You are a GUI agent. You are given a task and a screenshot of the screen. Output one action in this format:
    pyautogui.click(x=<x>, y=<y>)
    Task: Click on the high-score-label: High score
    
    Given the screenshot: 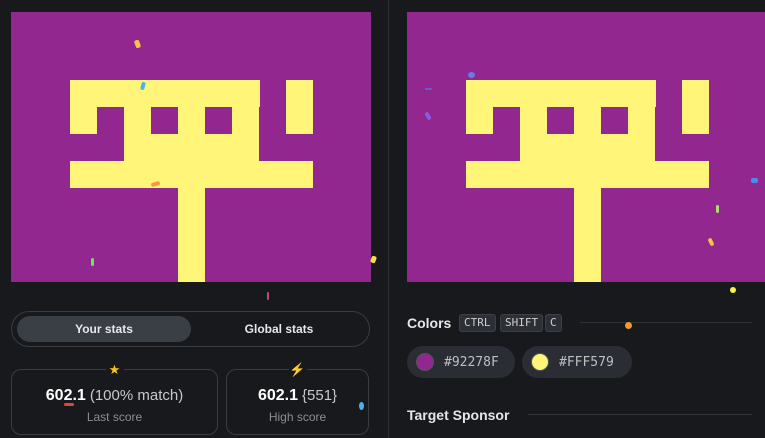 What is the action you would take?
    pyautogui.click(x=297, y=417)
    